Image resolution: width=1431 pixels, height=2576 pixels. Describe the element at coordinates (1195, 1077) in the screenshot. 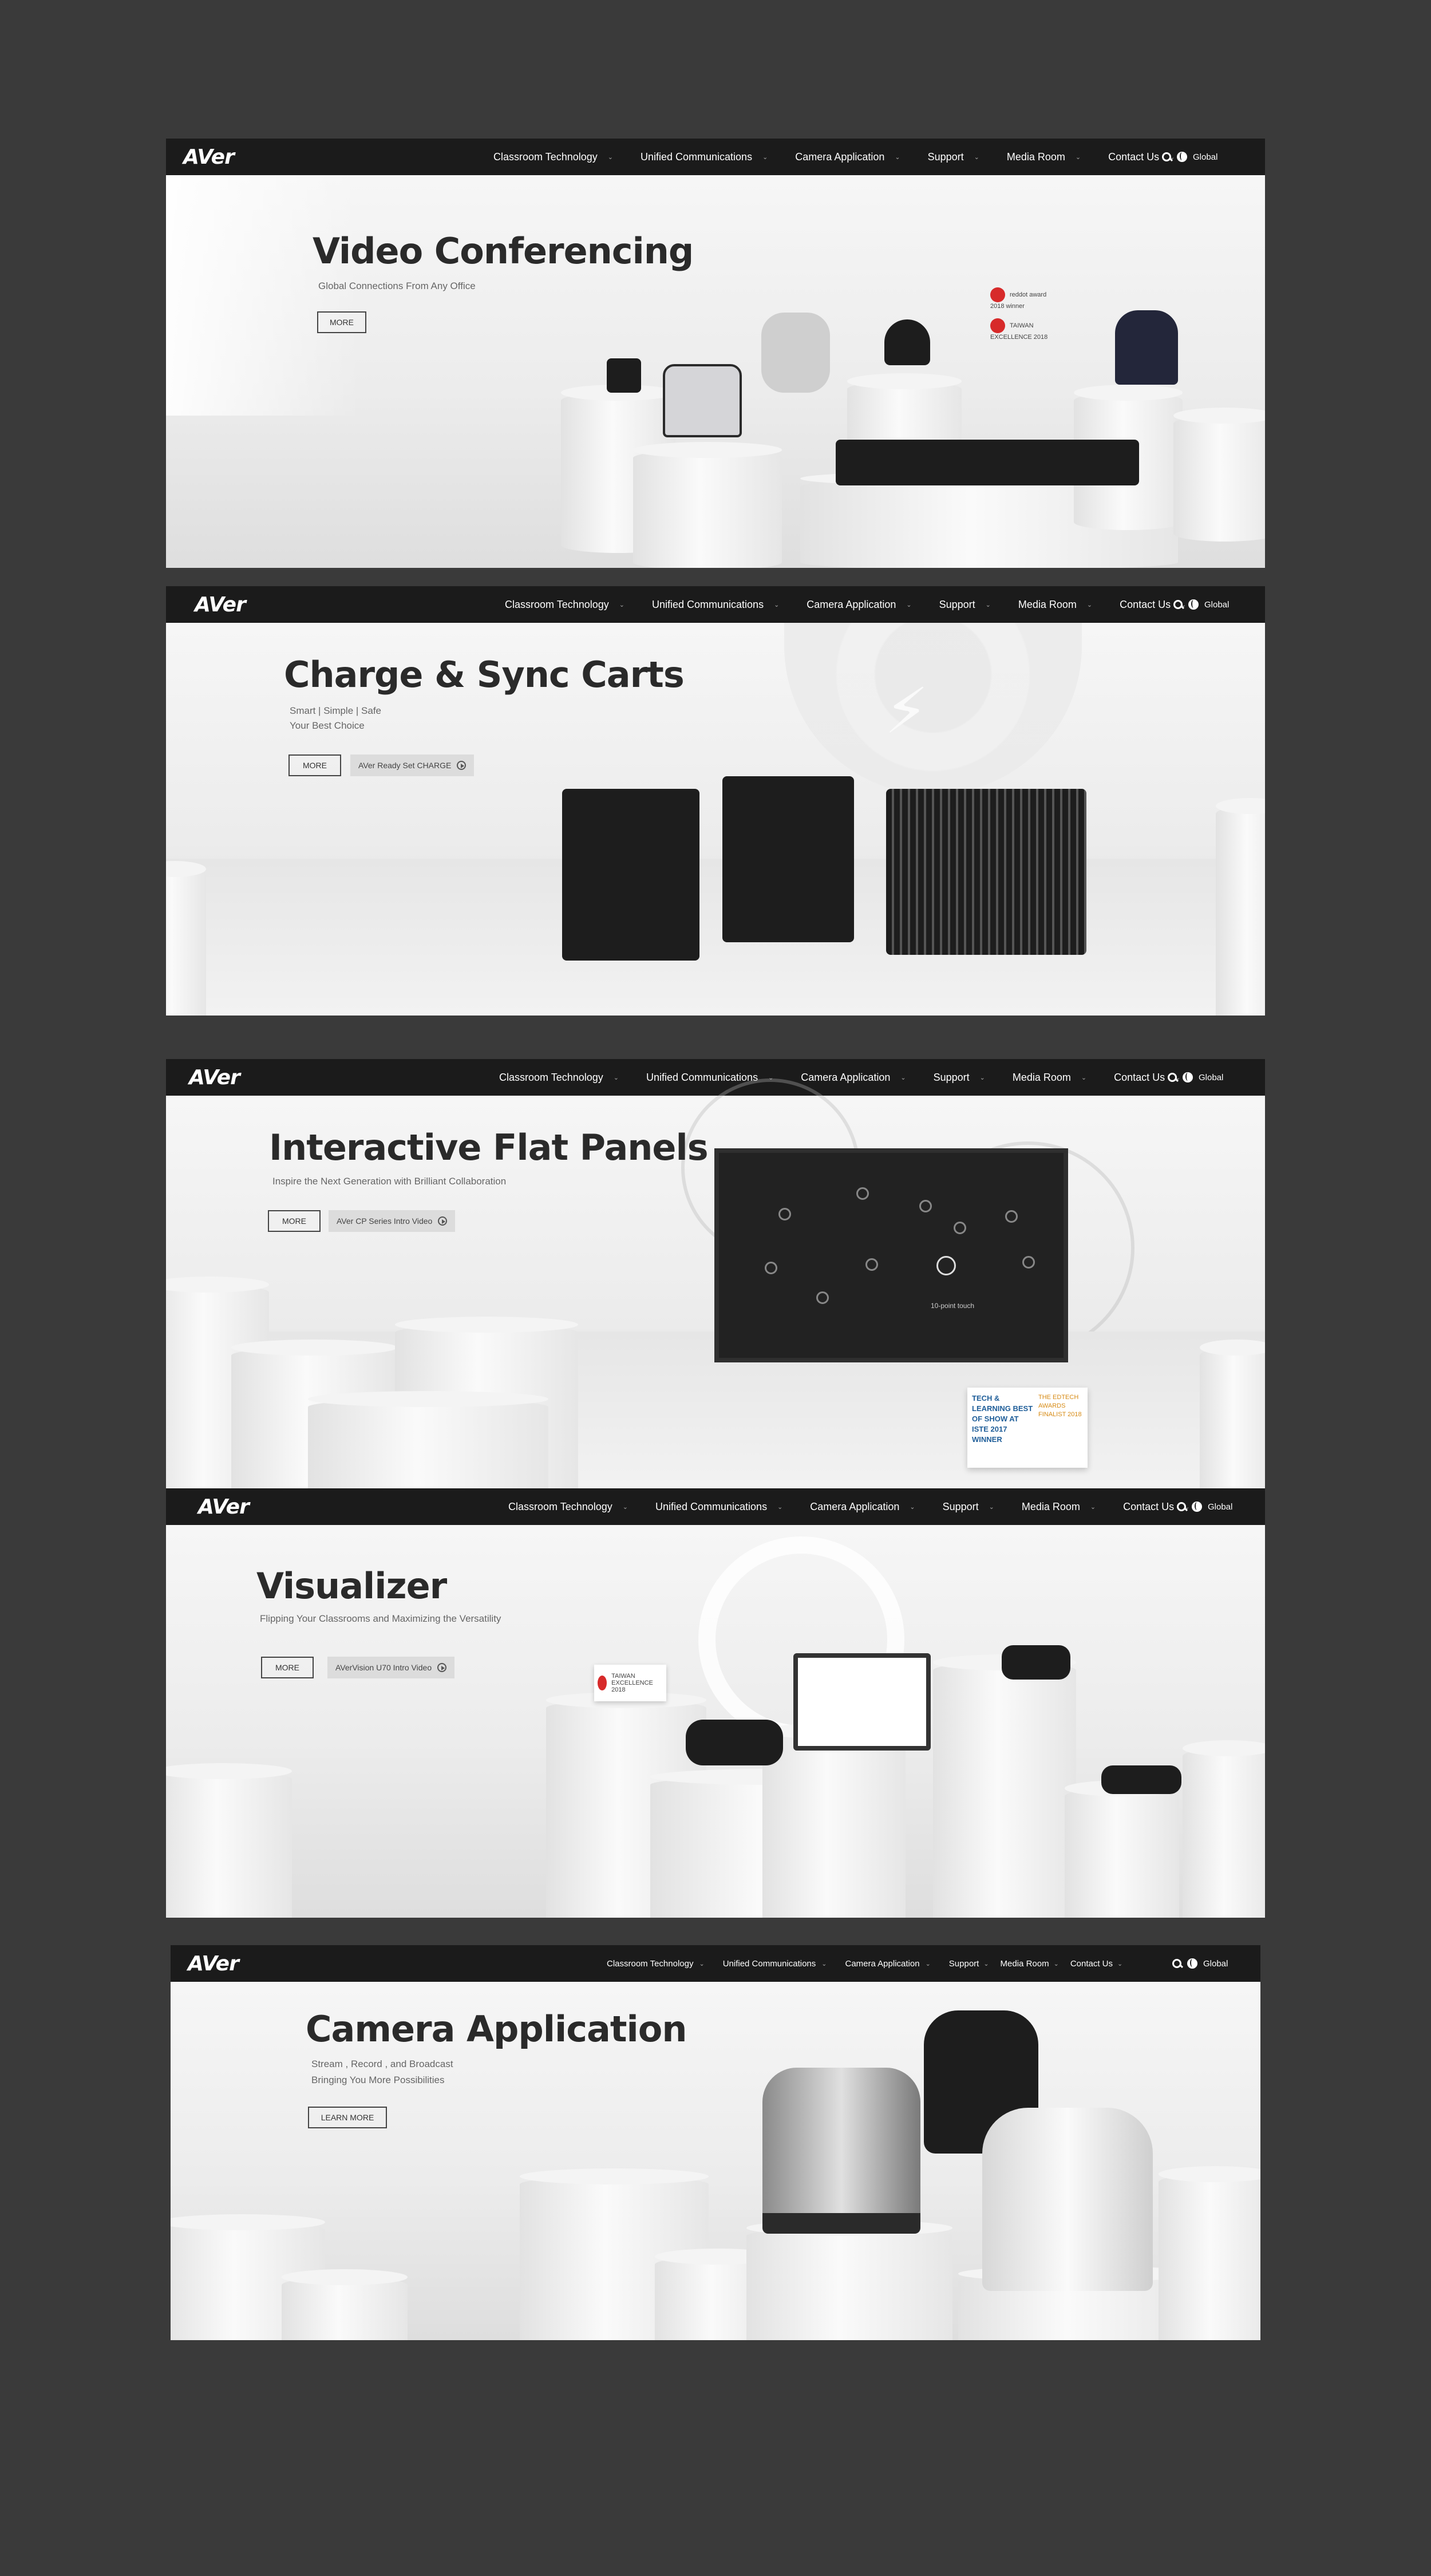

I see `nav-utilities: Global` at that location.